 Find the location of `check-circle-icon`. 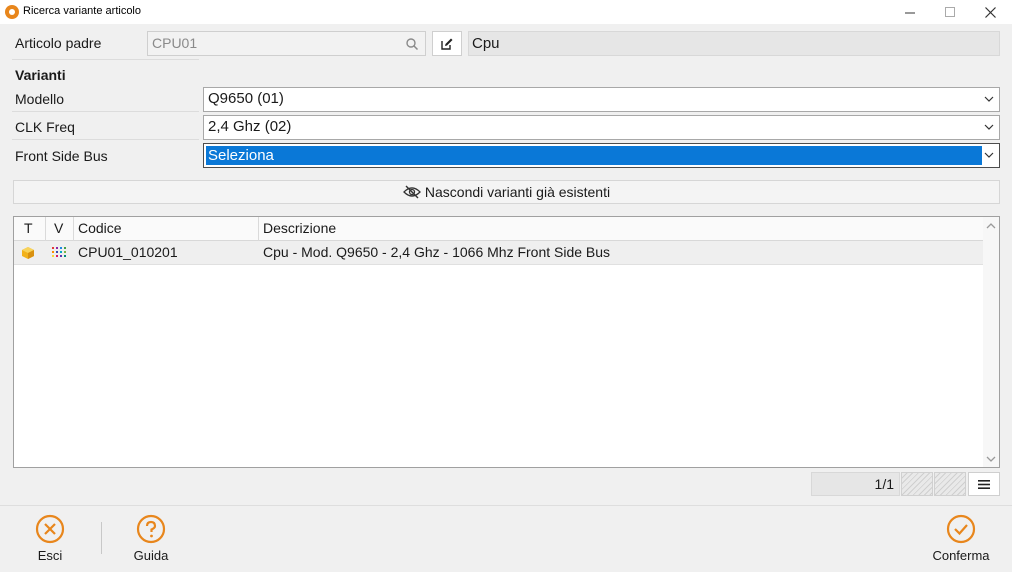

check-circle-icon is located at coordinates (961, 529).